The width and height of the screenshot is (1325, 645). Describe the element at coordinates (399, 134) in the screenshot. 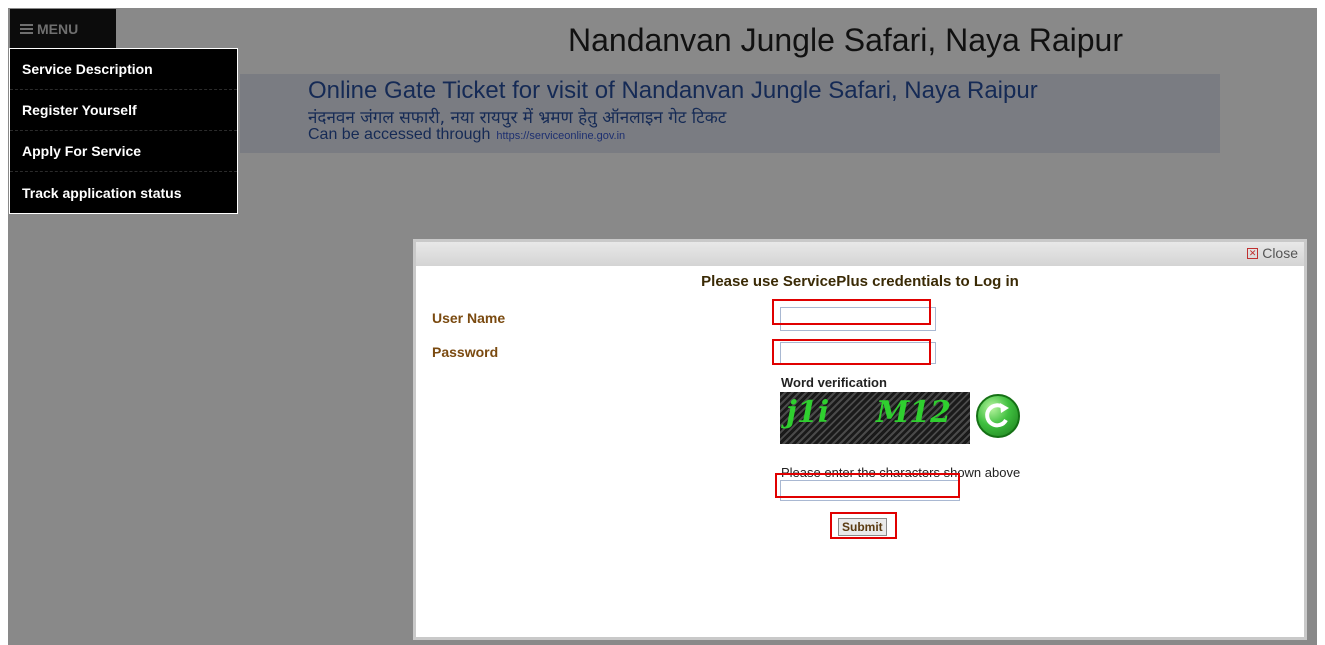

I see `banner-access-text: Can be accessed through` at that location.